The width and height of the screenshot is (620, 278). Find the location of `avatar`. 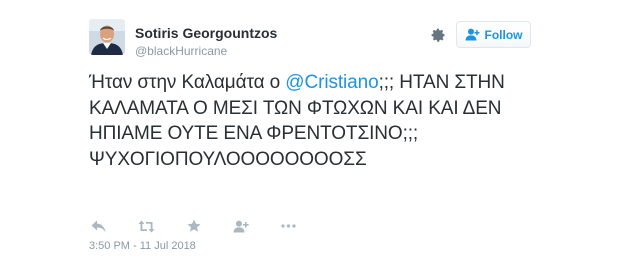

avatar is located at coordinates (107, 37).